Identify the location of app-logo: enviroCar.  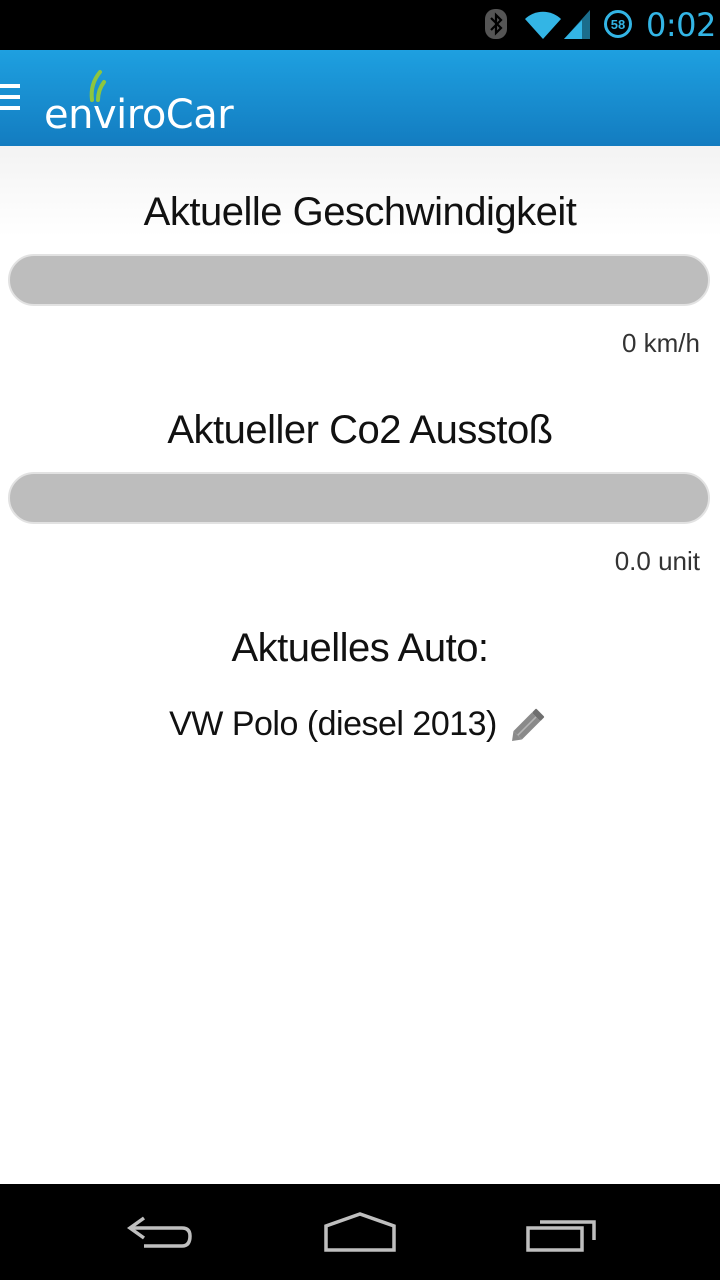
(139, 115).